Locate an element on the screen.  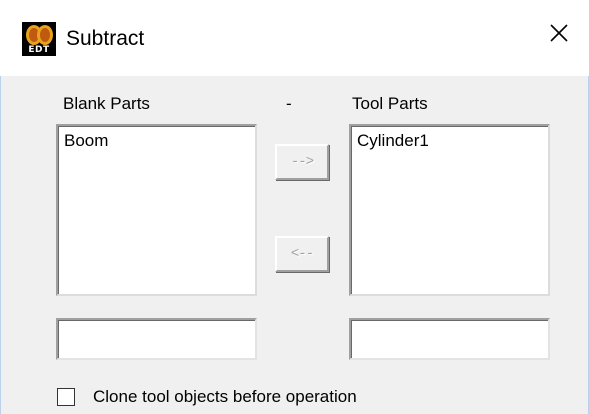
edt-app-icon: EDT is located at coordinates (39, 39).